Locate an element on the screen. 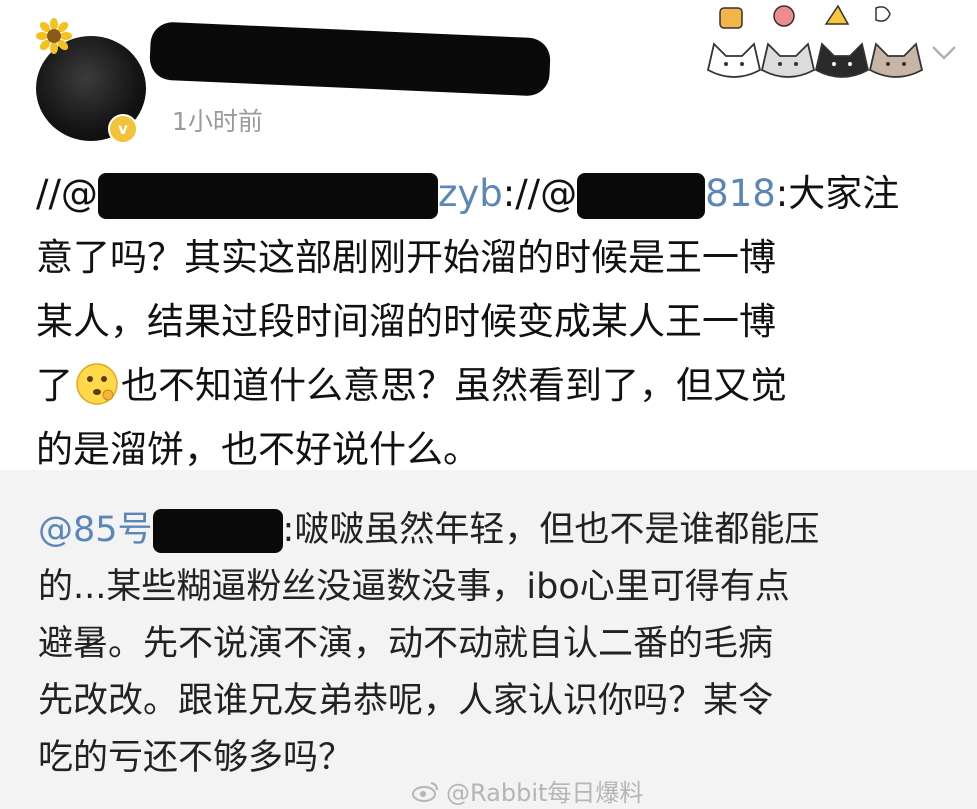 The height and width of the screenshot is (809, 977). watermark: @Rabbit每日爆料 is located at coordinates (527, 790).